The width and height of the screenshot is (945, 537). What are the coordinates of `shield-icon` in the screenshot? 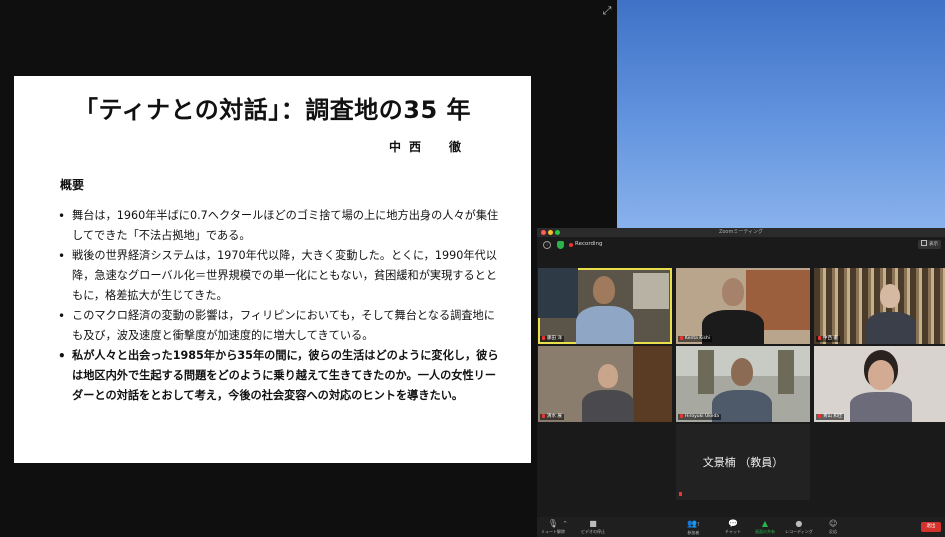 It's located at (560, 245).